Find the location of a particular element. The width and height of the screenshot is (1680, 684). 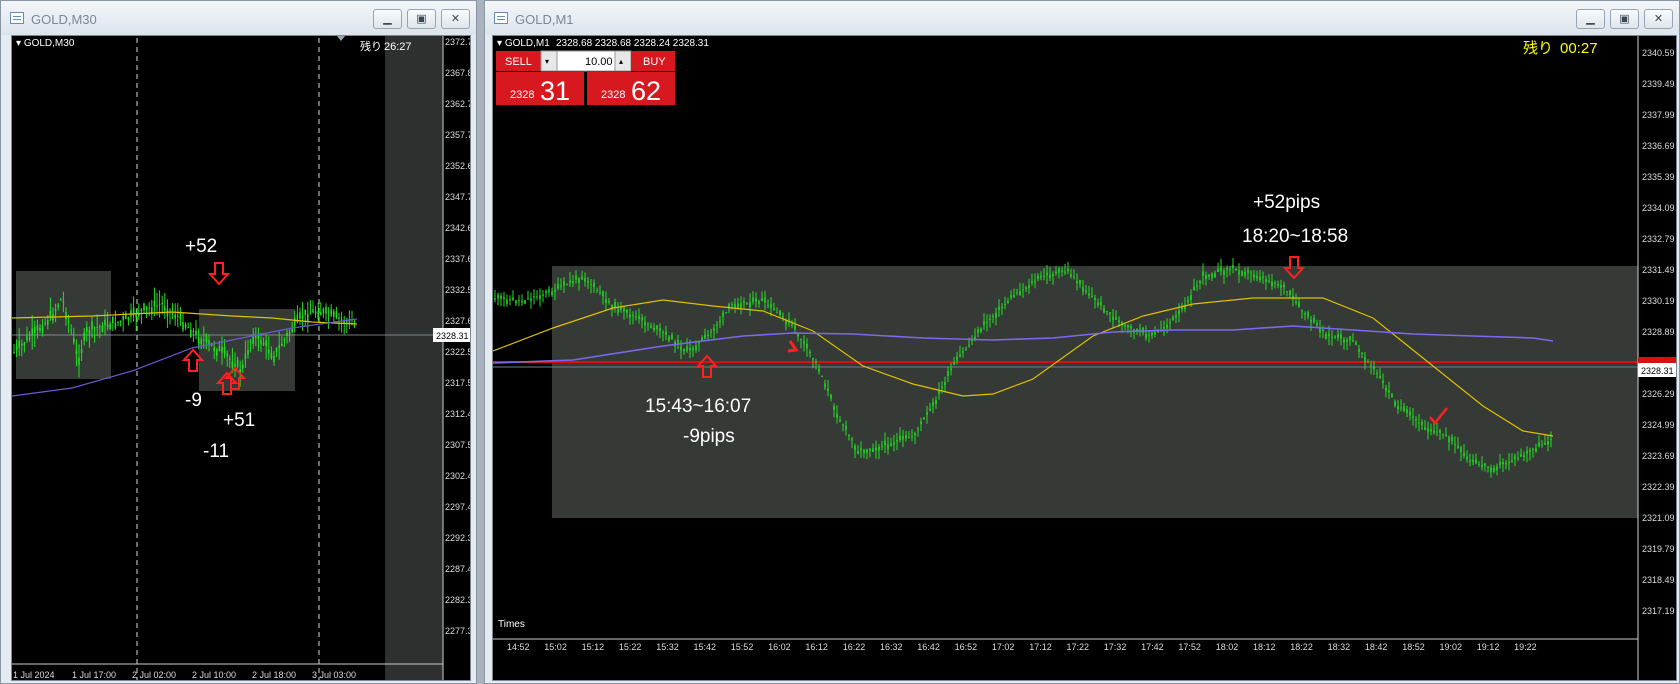

window-titlebar: GOLD,M1 ▁ ▣ ✕ is located at coordinates (1082, 18).